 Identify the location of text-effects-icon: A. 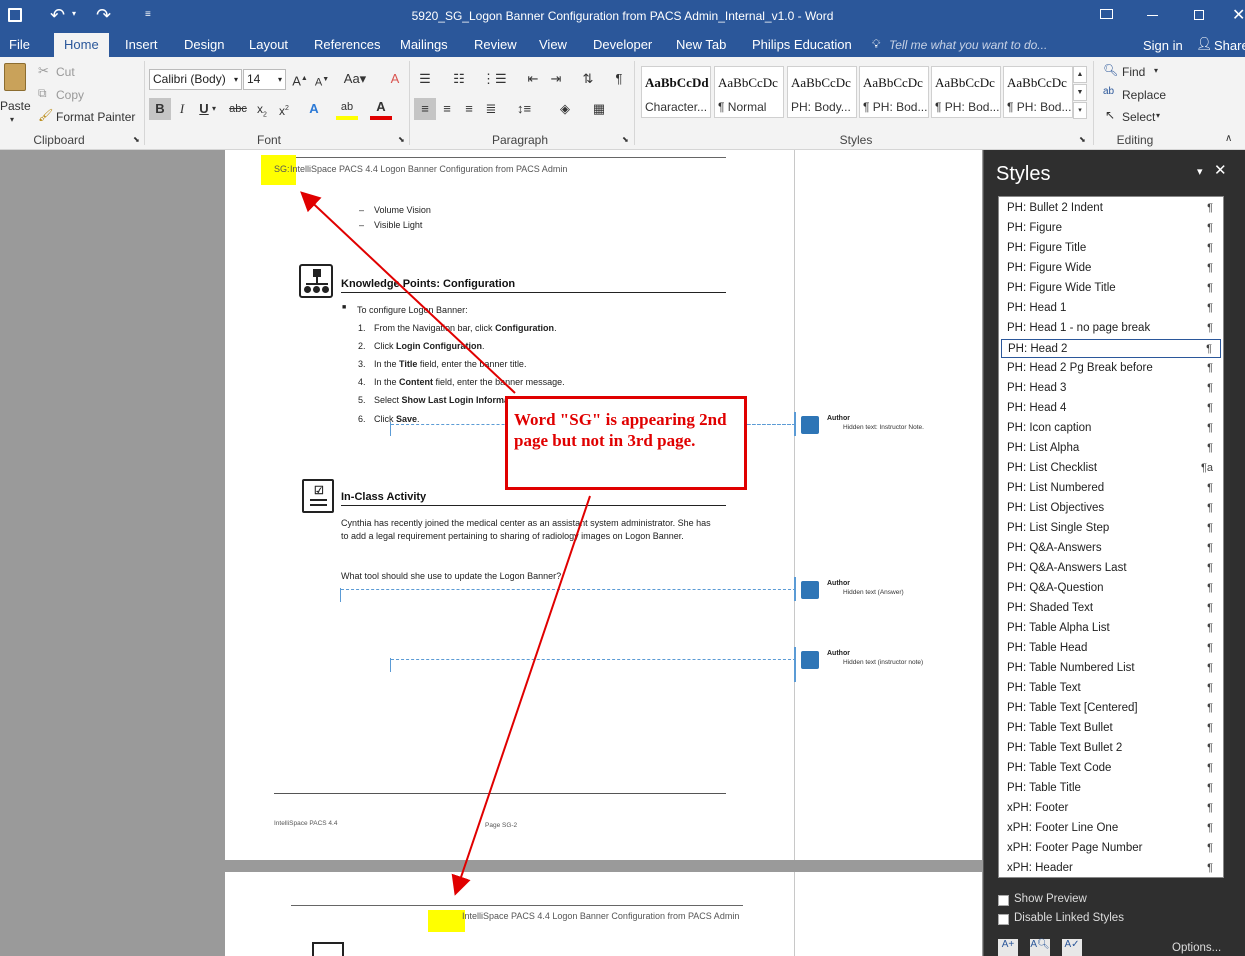
(314, 109).